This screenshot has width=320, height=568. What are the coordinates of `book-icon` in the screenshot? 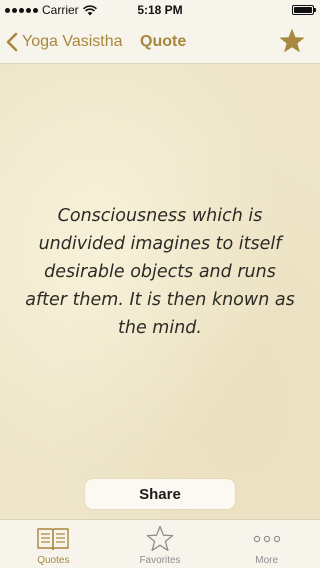 It's located at (53, 539).